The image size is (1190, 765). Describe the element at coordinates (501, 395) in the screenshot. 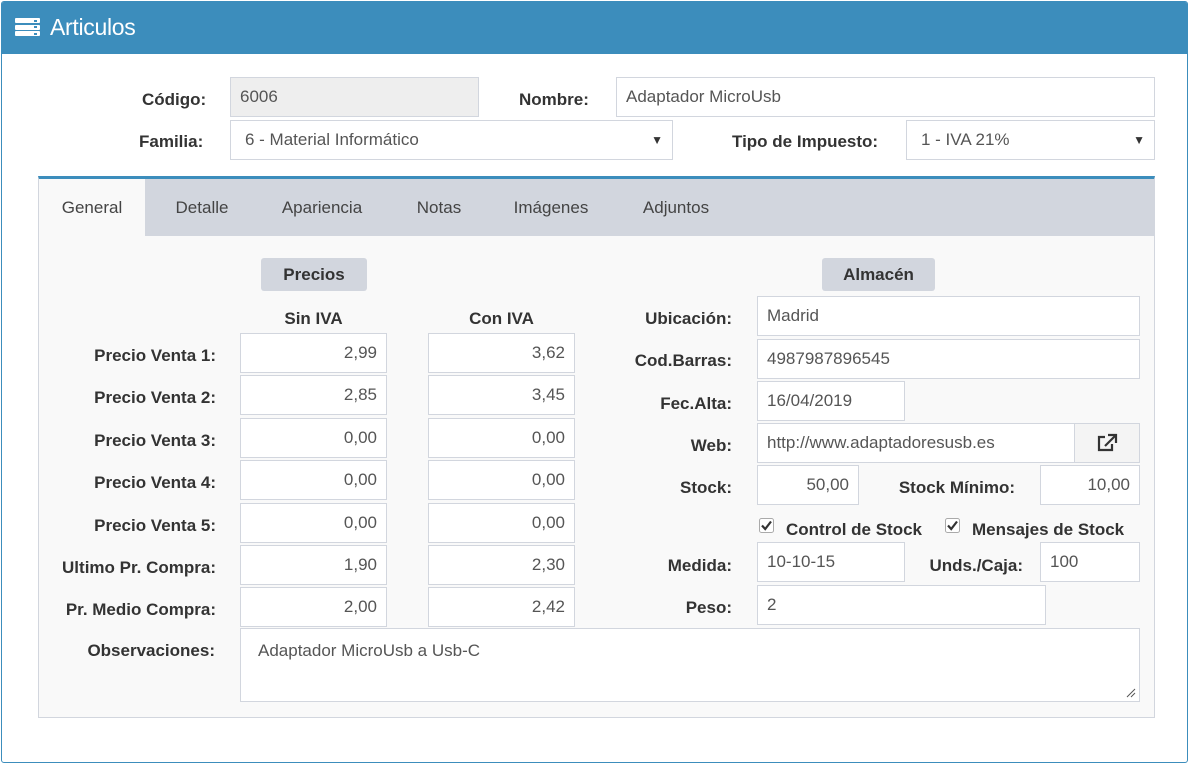

I see `precio-con-iva-field: 3,45` at that location.